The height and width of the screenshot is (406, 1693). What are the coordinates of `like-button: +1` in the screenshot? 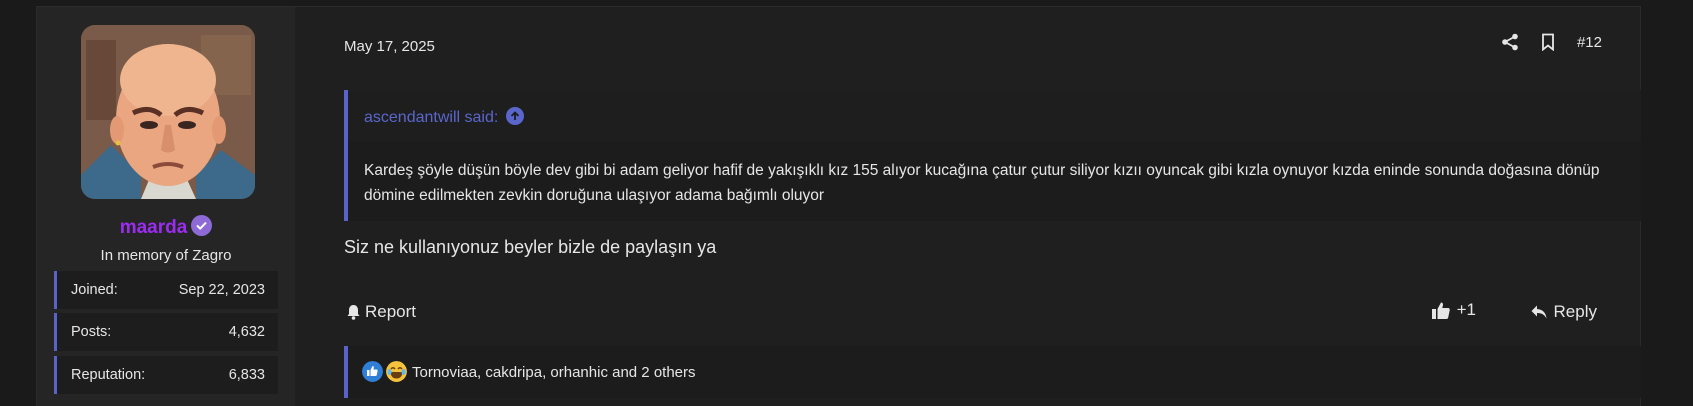 It's located at (1453, 310).